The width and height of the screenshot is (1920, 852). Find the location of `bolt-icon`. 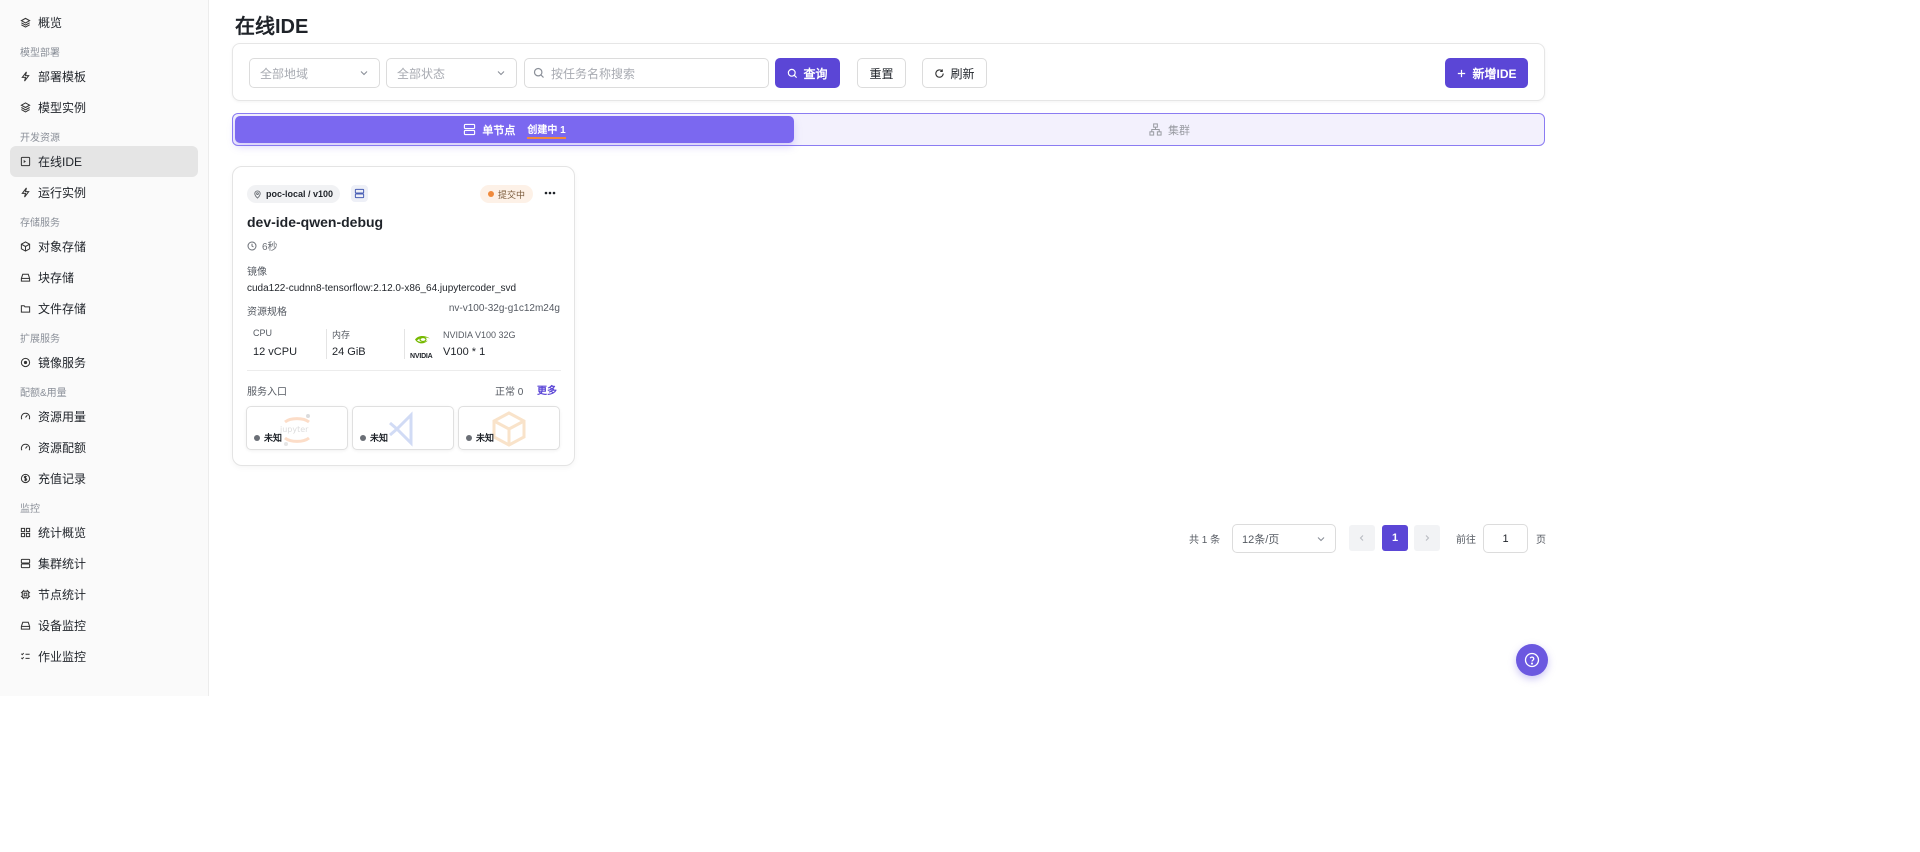

bolt-icon is located at coordinates (25, 192).